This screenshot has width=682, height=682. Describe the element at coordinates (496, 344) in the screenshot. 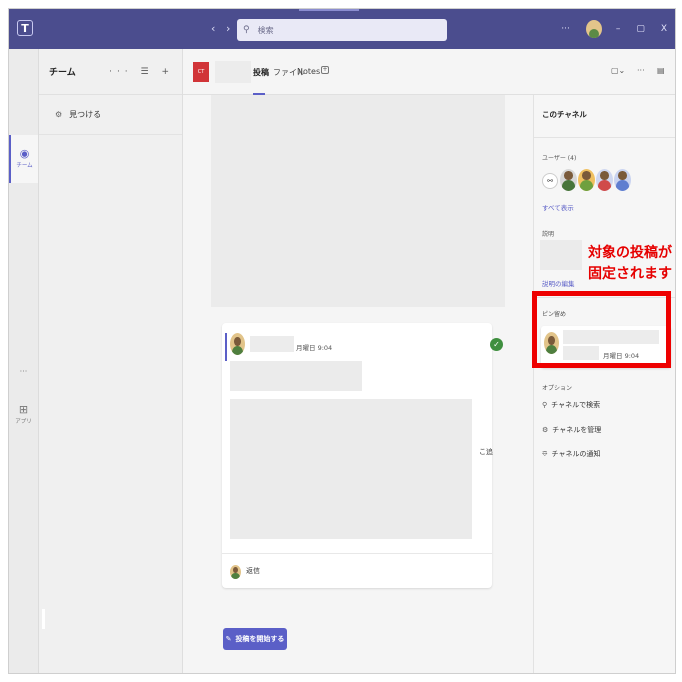

I see `seen-check-icon: ✓` at that location.